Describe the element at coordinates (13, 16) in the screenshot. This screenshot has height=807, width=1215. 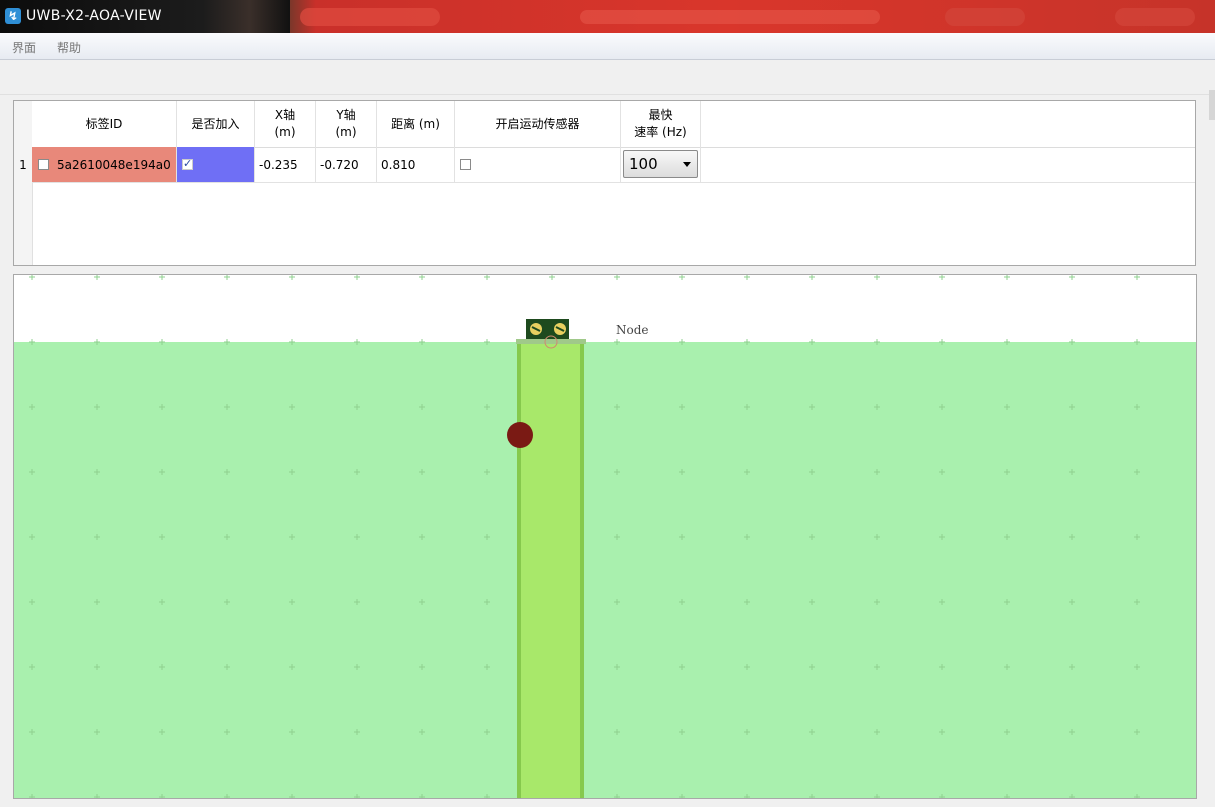
I see `app-logo-icon: ↯` at that location.